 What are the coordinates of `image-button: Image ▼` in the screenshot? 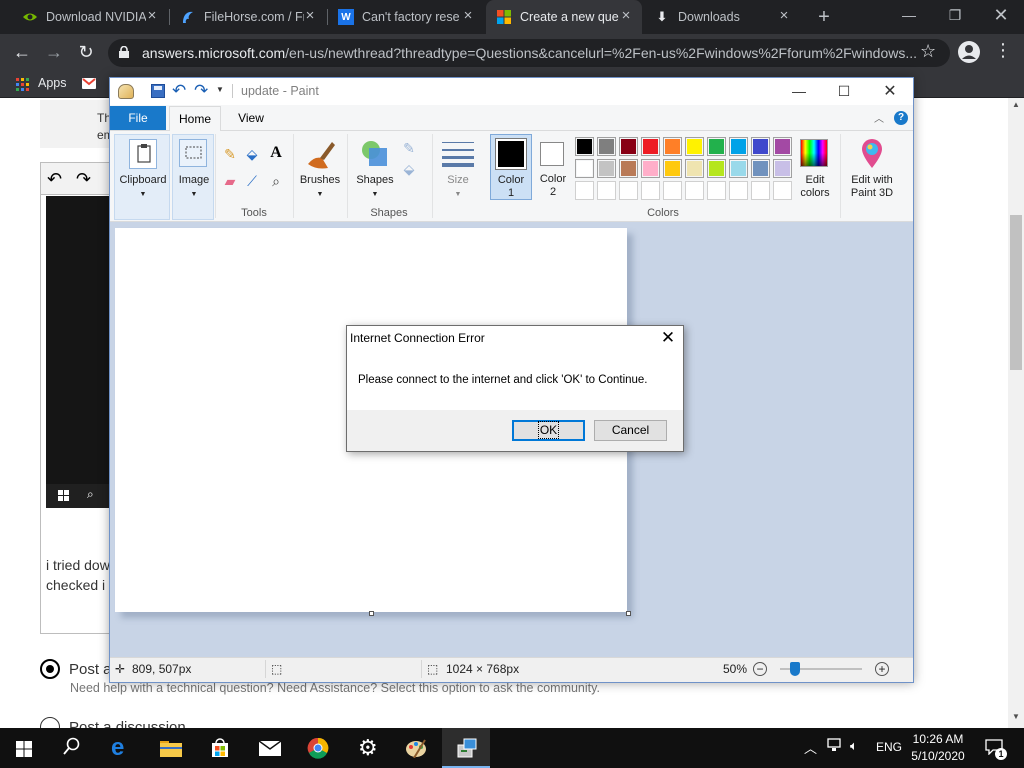 It's located at (193, 177).